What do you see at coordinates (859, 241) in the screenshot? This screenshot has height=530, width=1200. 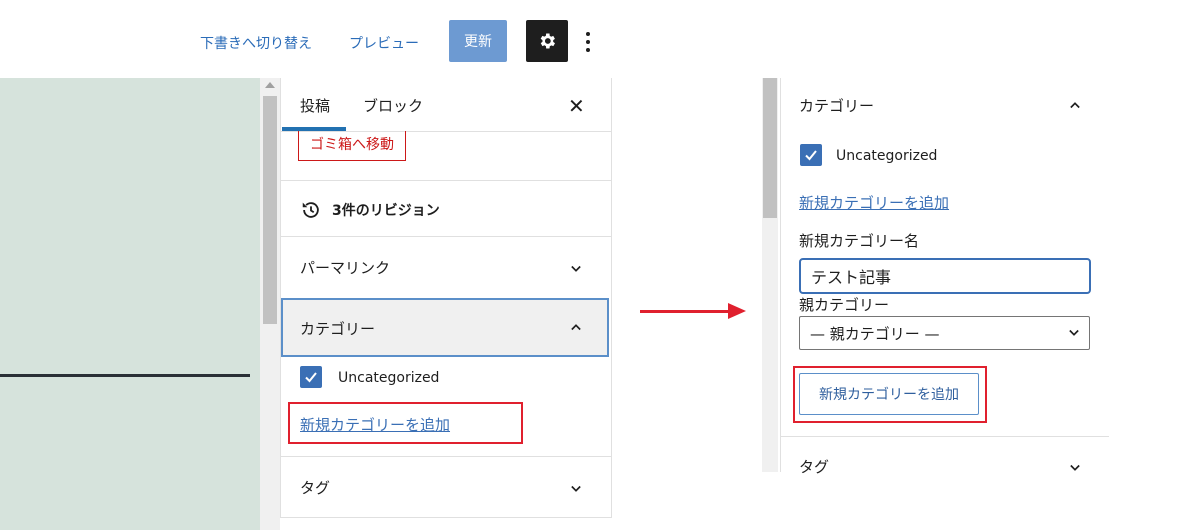 I see `new-category-name-label: 新規カテゴリー名` at bounding box center [859, 241].